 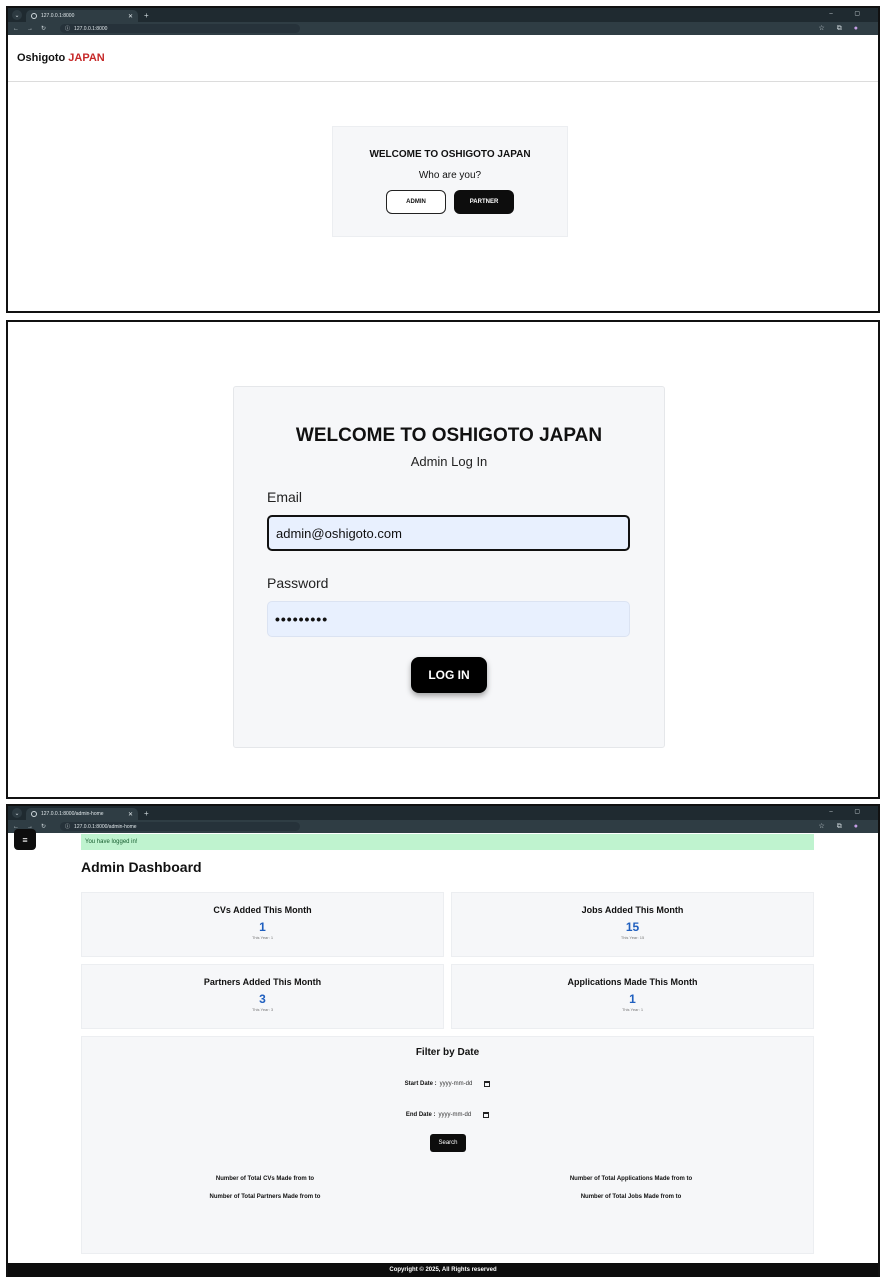 What do you see at coordinates (484, 202) in the screenshot?
I see `partner-button: PARTNER` at bounding box center [484, 202].